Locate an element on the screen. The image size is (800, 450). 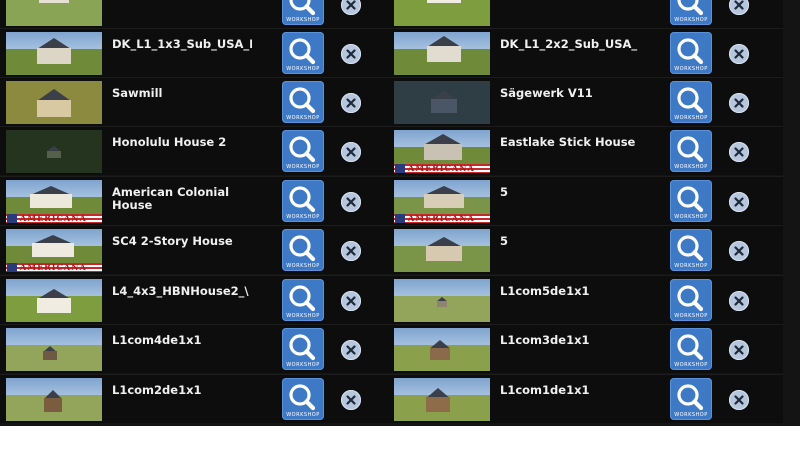
list-item: AMERICANA Eastlake Stick House WORKSHOP is located at coordinates (585, 150).